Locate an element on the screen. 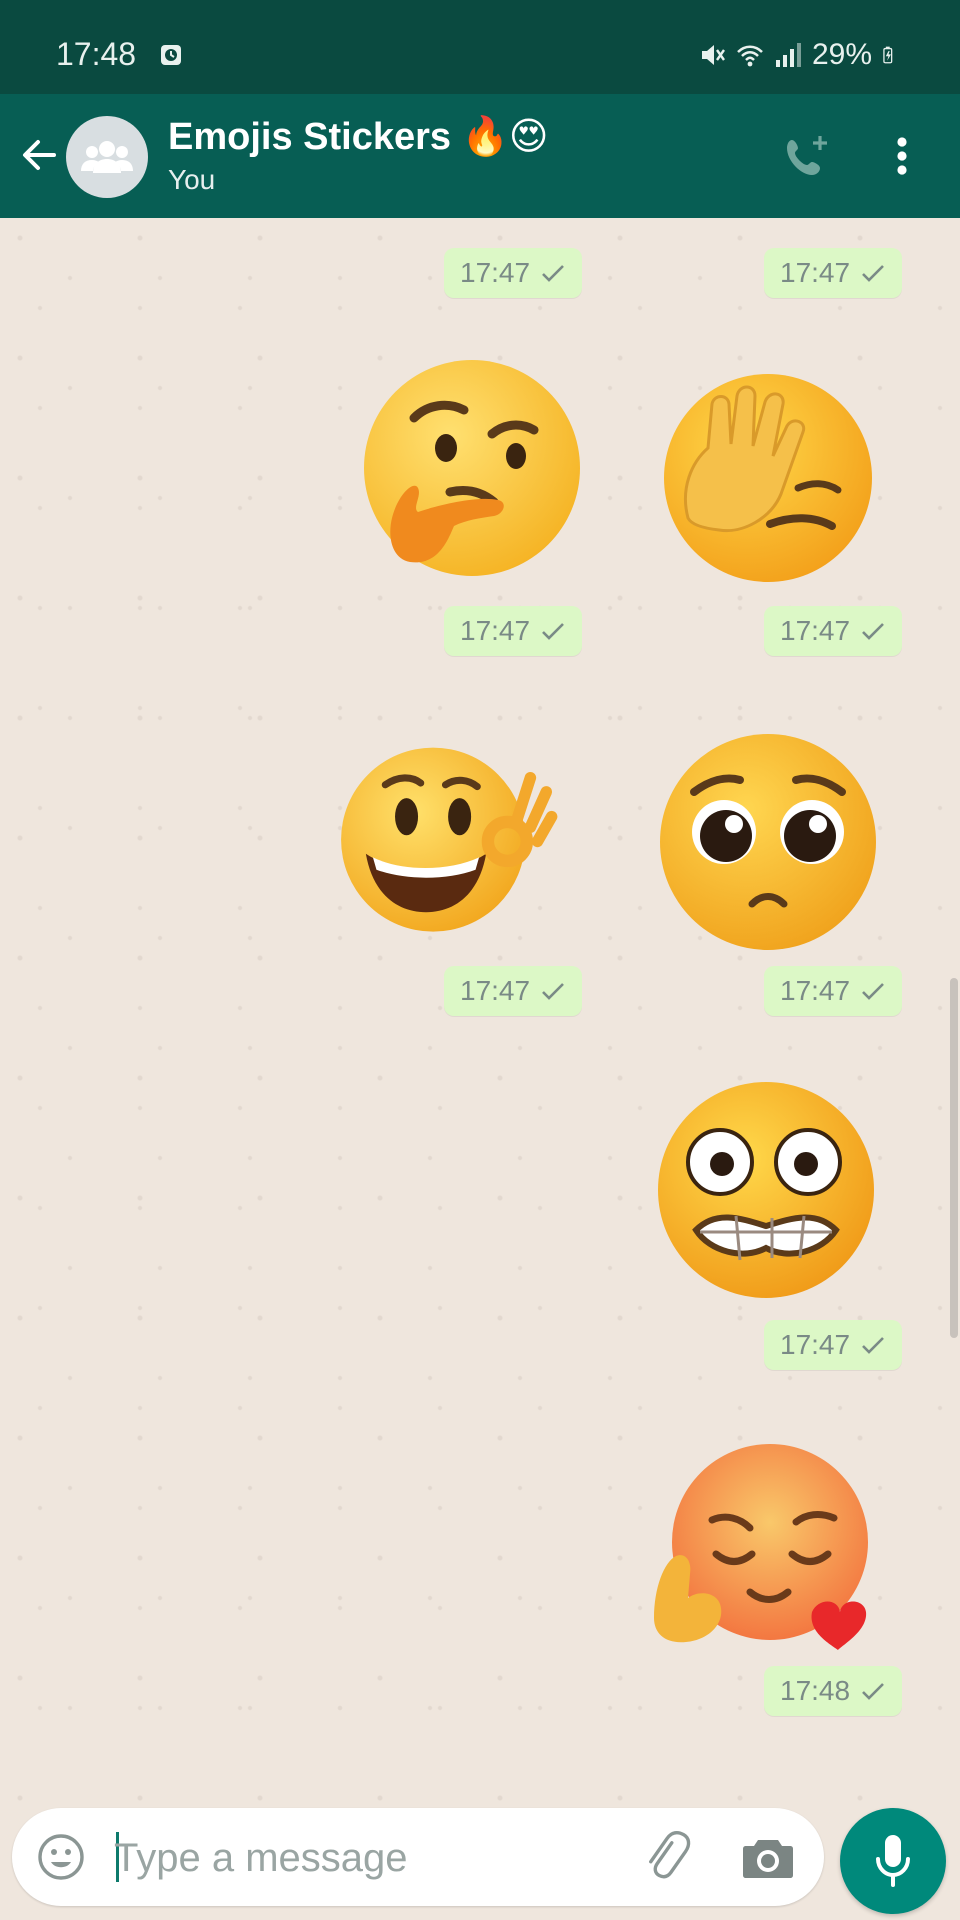 The height and width of the screenshot is (1920, 960). group-icon is located at coordinates (107, 157).